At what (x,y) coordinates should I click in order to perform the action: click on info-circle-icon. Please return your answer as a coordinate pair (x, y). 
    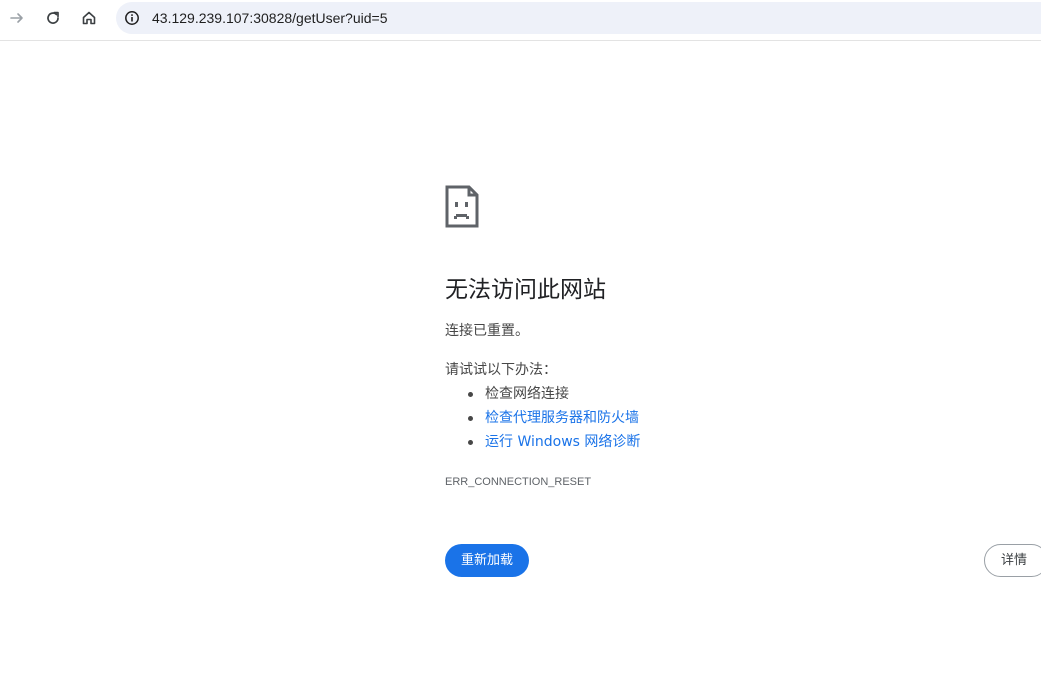
    Looking at the image, I should click on (132, 18).